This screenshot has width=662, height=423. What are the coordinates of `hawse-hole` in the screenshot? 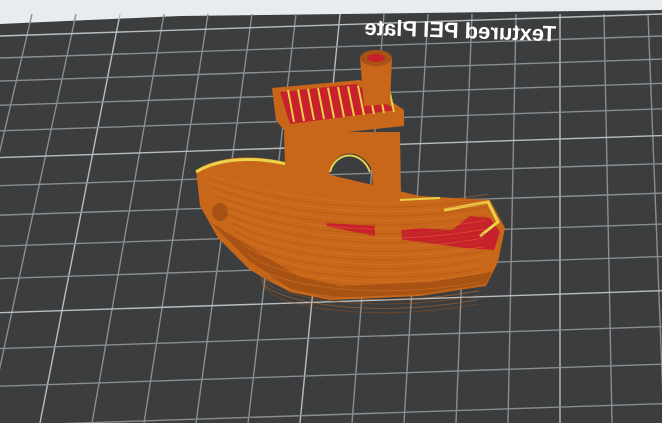 It's located at (220, 212).